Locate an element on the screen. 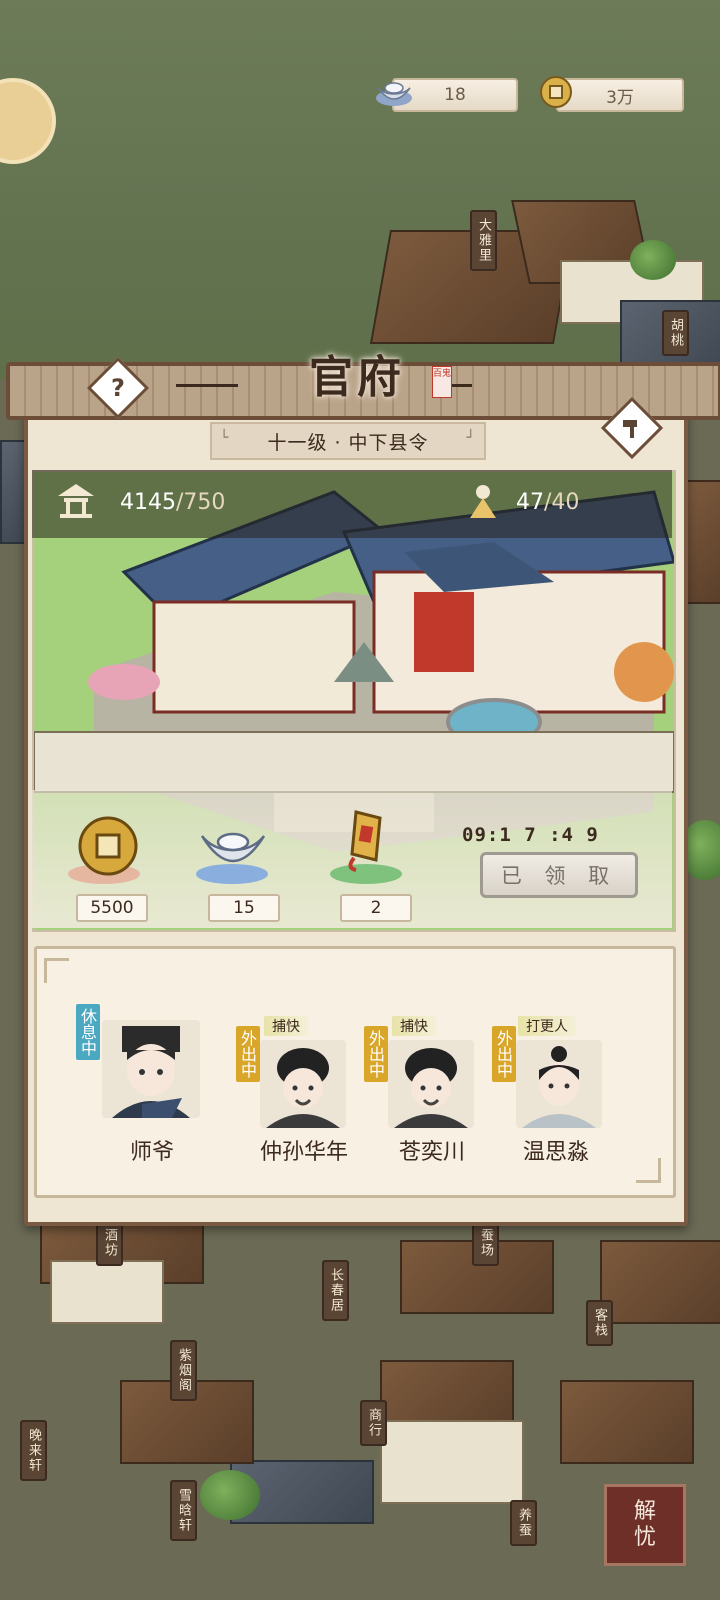  office-level: └ 十一级 · 中下县令 ┘ is located at coordinates (348, 441).